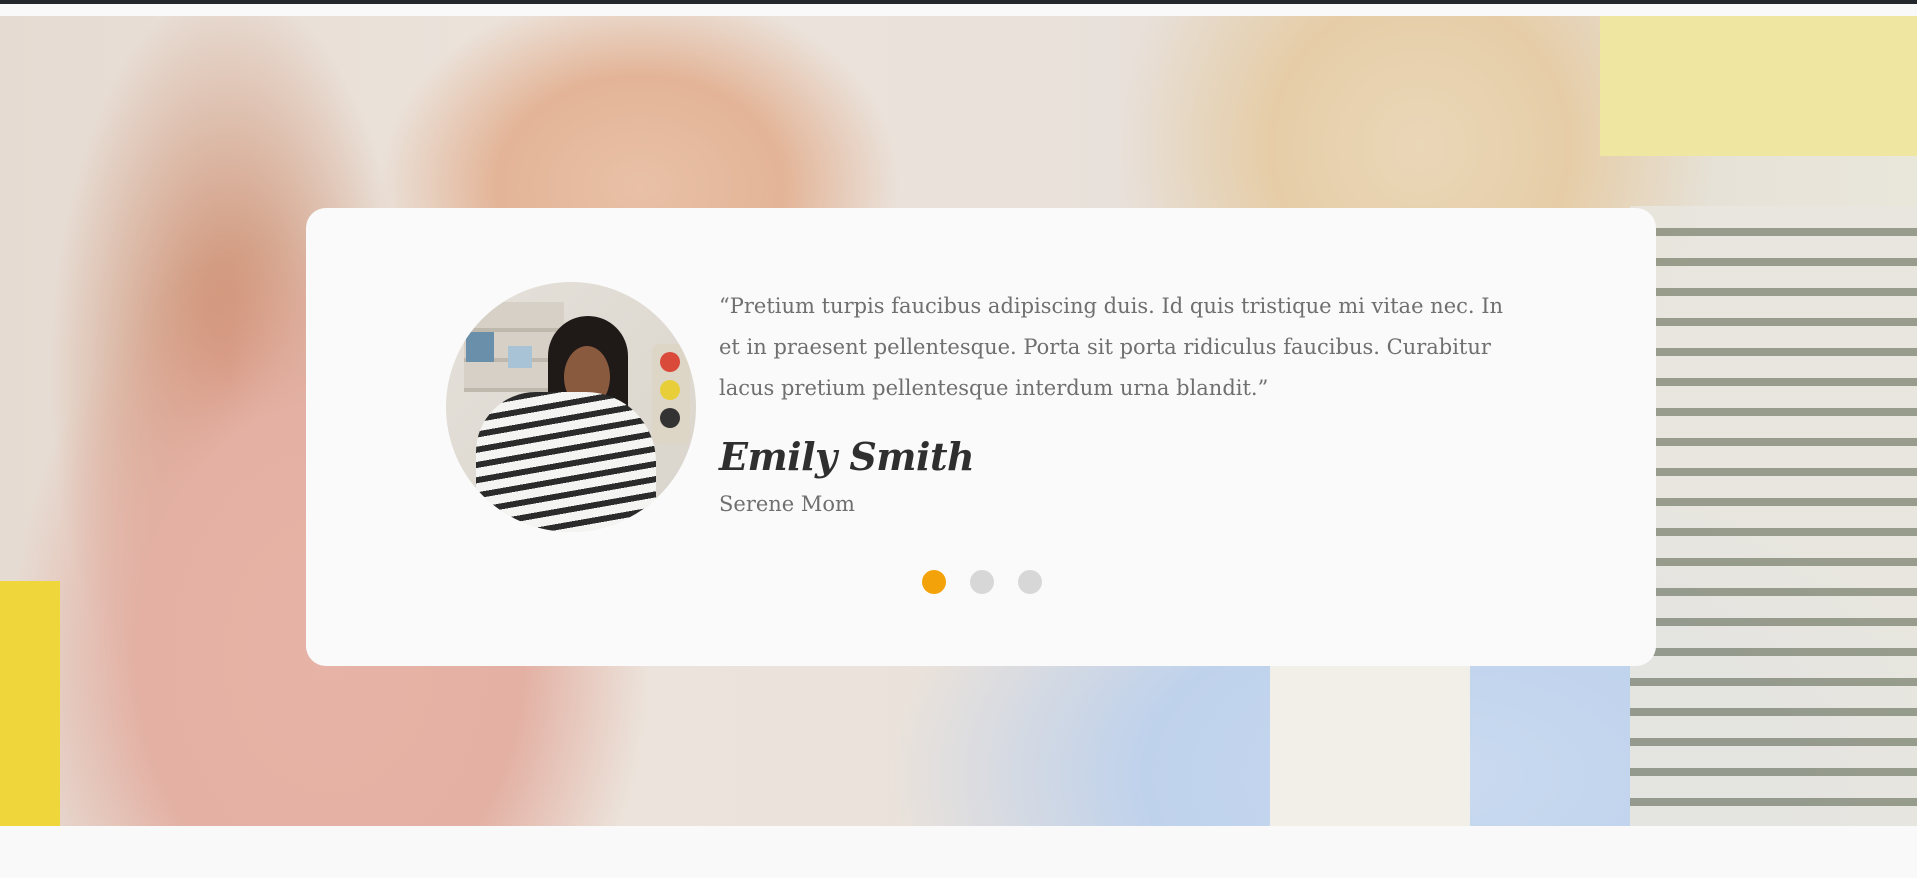  I want to click on carousel-pagination, so click(982, 582).